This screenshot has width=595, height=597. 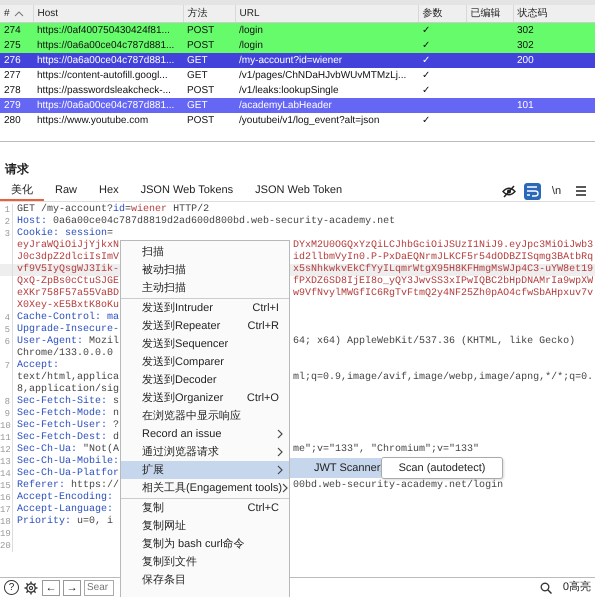 What do you see at coordinates (65, 497) in the screenshot?
I see `code-line: Accept-Encoding:` at bounding box center [65, 497].